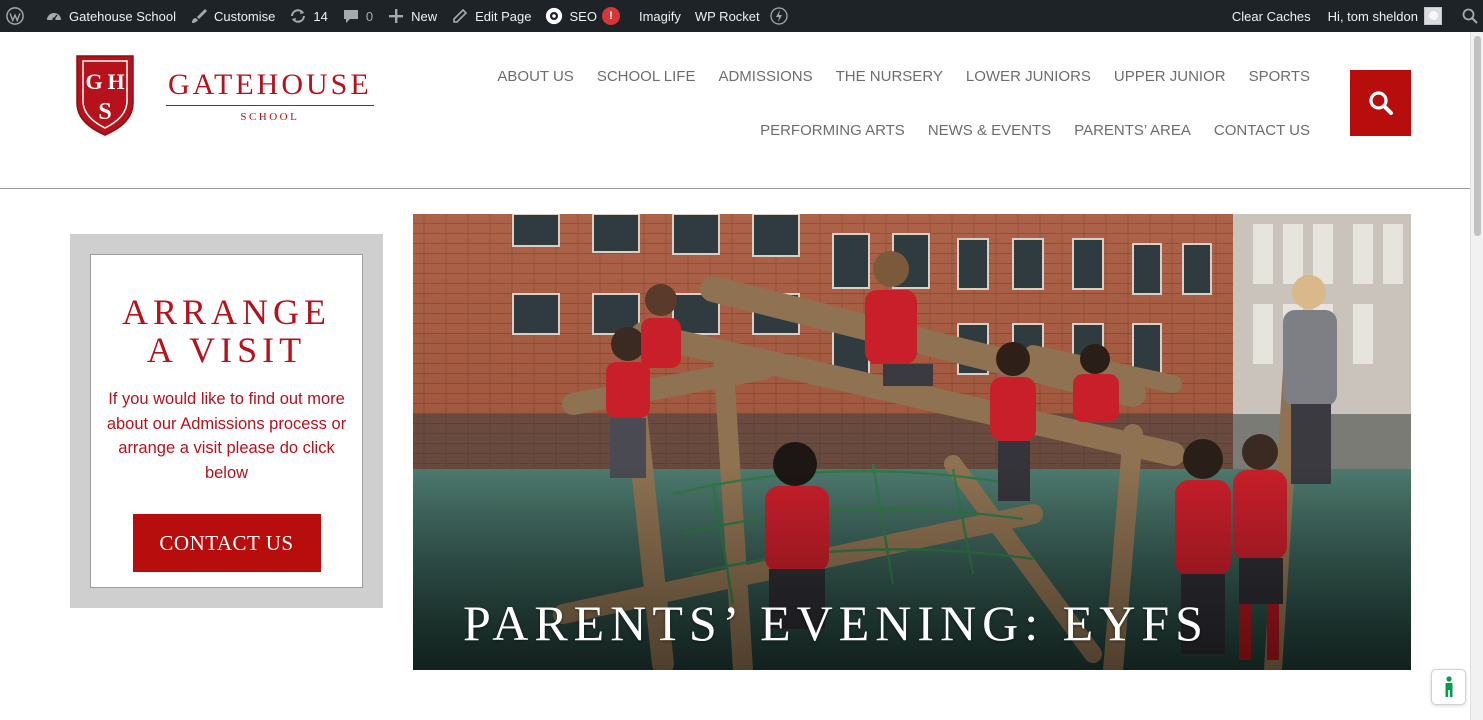 This screenshot has width=1483, height=720. Describe the element at coordinates (503, 16) in the screenshot. I see `edit-page-label: Edit Page` at that location.